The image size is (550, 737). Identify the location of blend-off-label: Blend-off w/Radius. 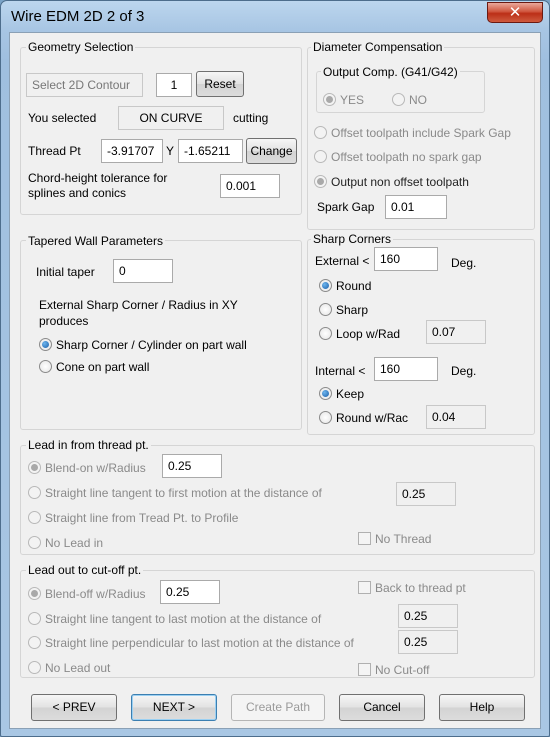
(95, 594).